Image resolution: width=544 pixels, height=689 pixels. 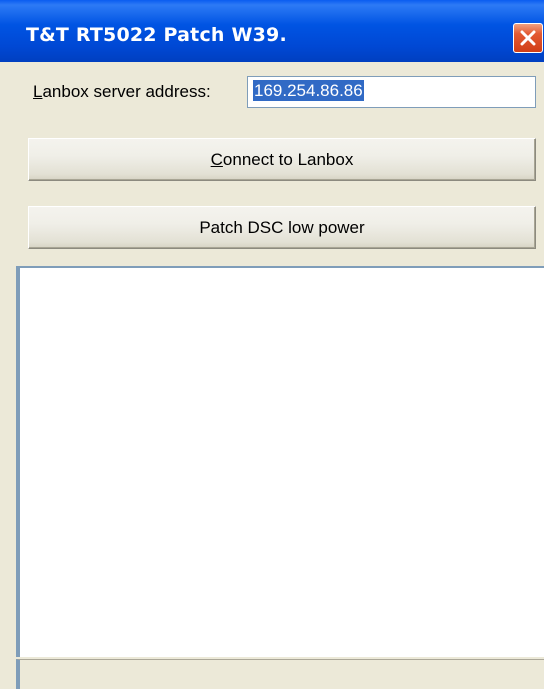 What do you see at coordinates (288, 159) in the screenshot?
I see `connect-button-label: onnect to Lanbox` at bounding box center [288, 159].